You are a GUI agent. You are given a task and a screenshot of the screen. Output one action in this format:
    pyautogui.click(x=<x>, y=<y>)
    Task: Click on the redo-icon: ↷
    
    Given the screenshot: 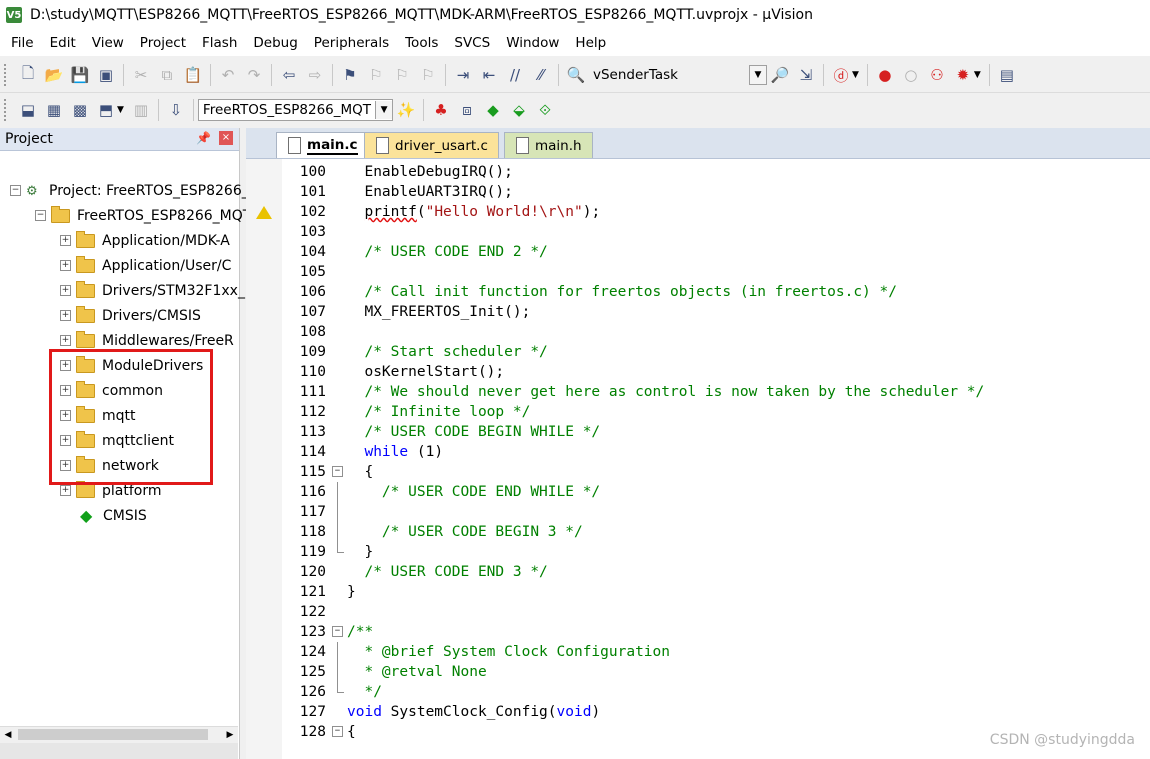 What is the action you would take?
    pyautogui.click(x=254, y=75)
    